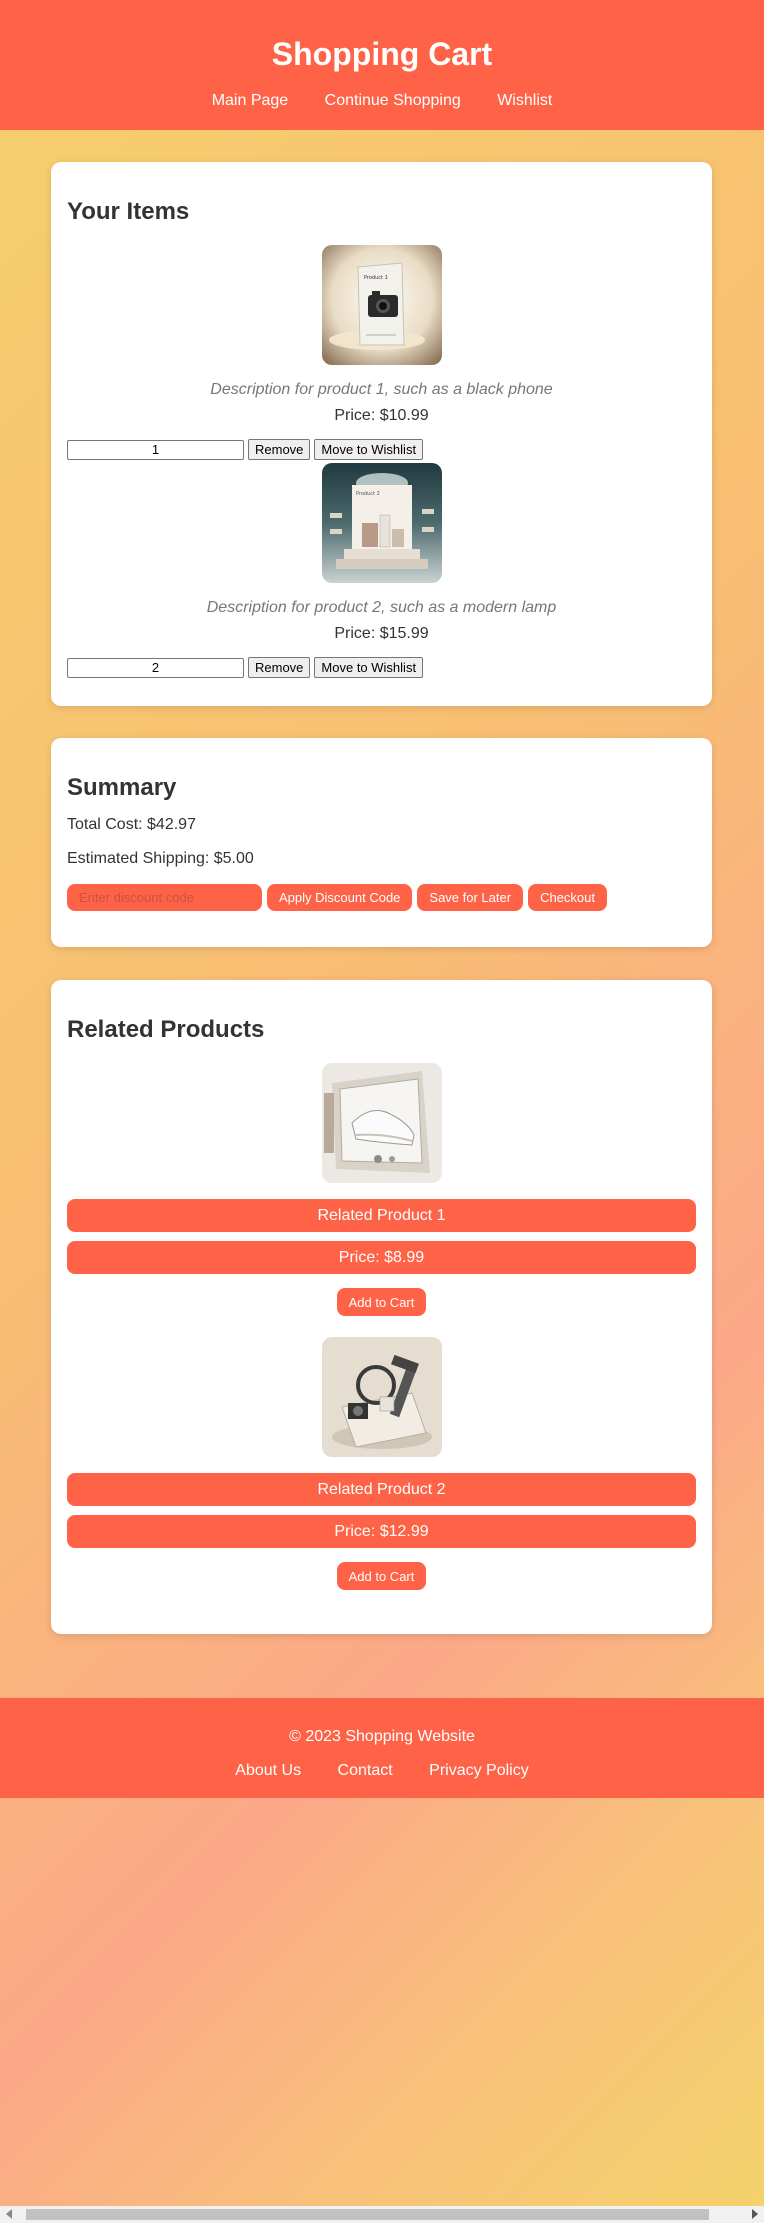 The image size is (764, 2223). What do you see at coordinates (250, 100) in the screenshot?
I see `nav-link-main-page: Main Page` at bounding box center [250, 100].